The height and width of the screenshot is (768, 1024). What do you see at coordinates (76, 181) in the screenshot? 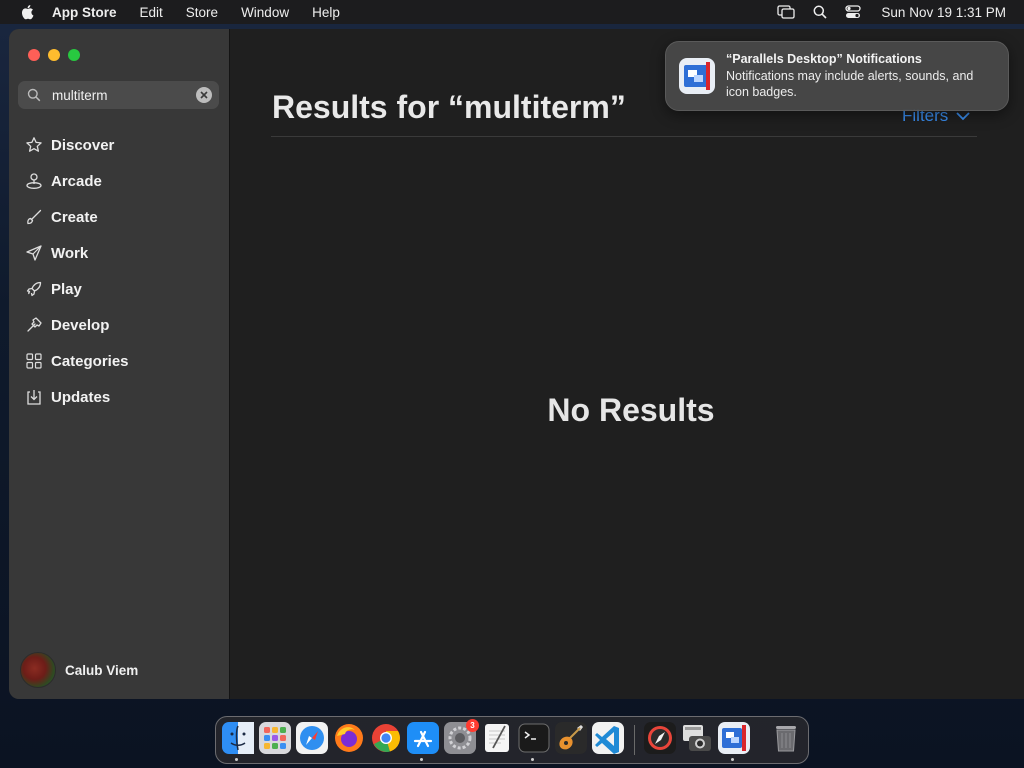
I see `sidebar-item-label: Arcade` at bounding box center [76, 181].